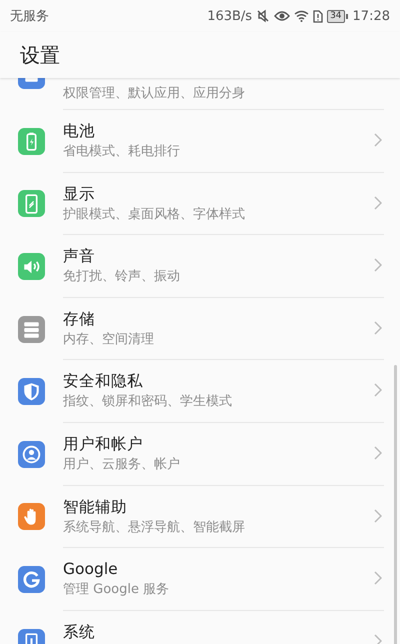  What do you see at coordinates (79, 131) in the screenshot?
I see `item-title: 电池` at bounding box center [79, 131].